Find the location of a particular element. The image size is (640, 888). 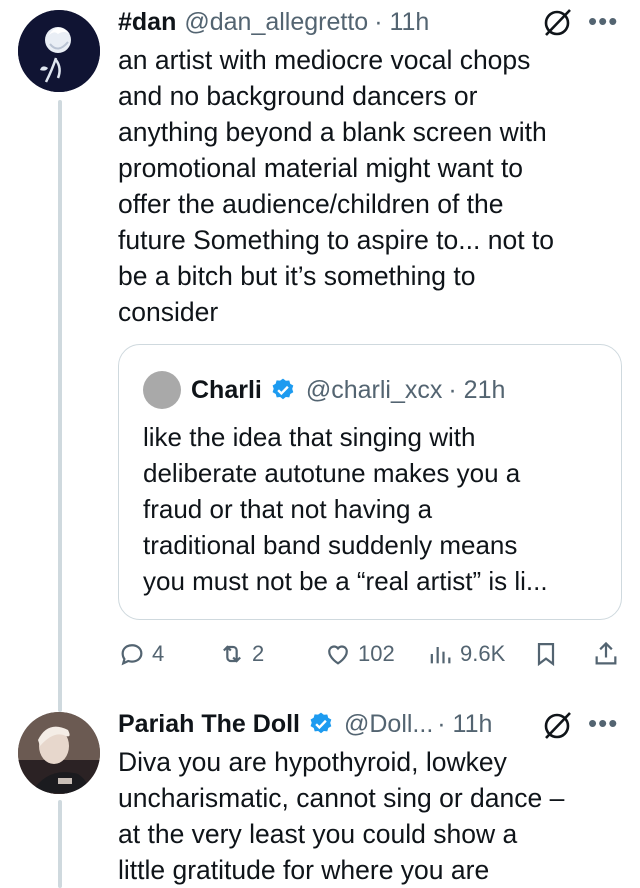

reply-icon is located at coordinates (132, 655).